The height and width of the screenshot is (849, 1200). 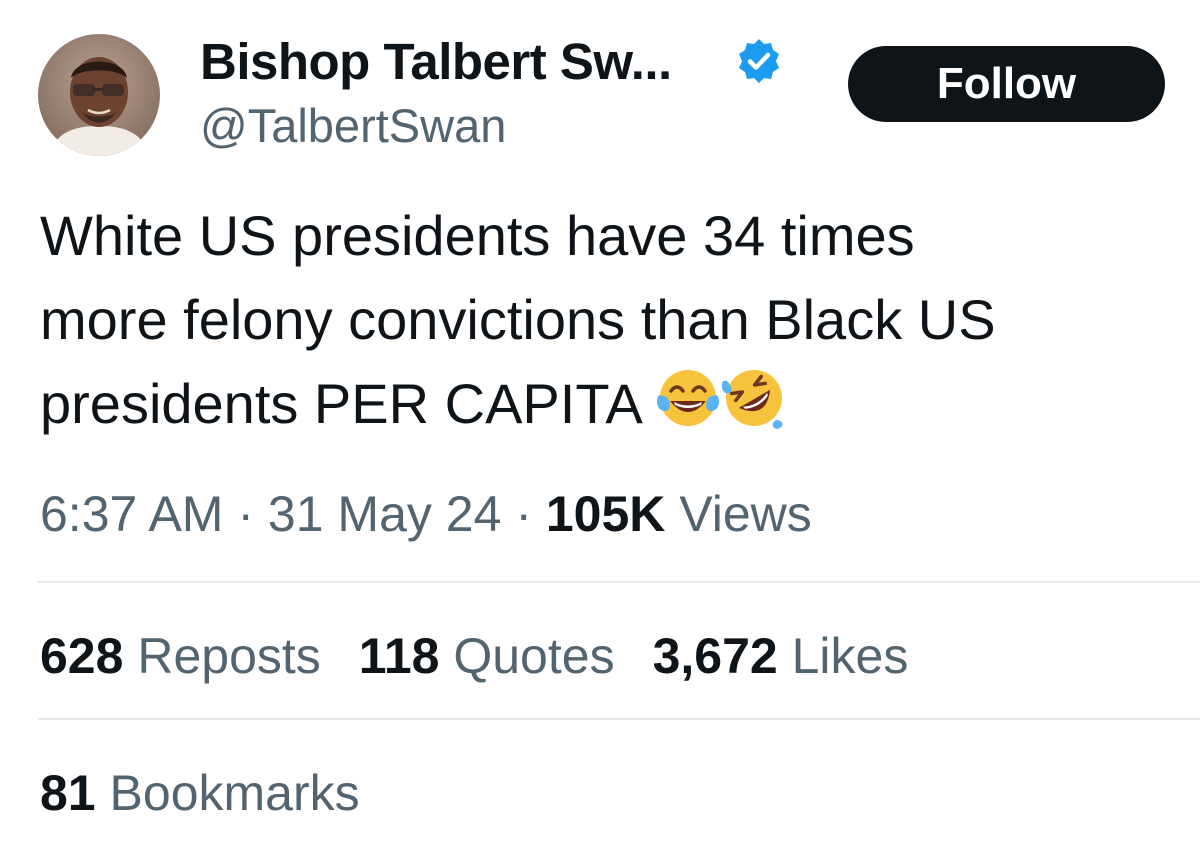 I want to click on user-handle: @TalbertSwan, so click(x=353, y=126).